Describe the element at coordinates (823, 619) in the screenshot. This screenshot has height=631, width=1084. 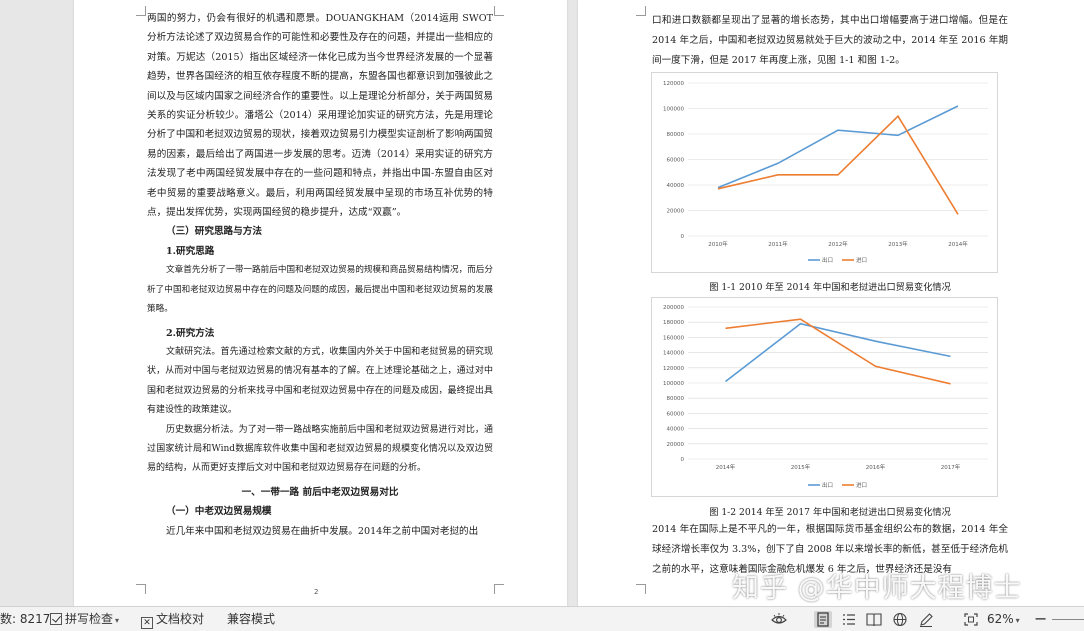
I see `page-view-icon` at that location.